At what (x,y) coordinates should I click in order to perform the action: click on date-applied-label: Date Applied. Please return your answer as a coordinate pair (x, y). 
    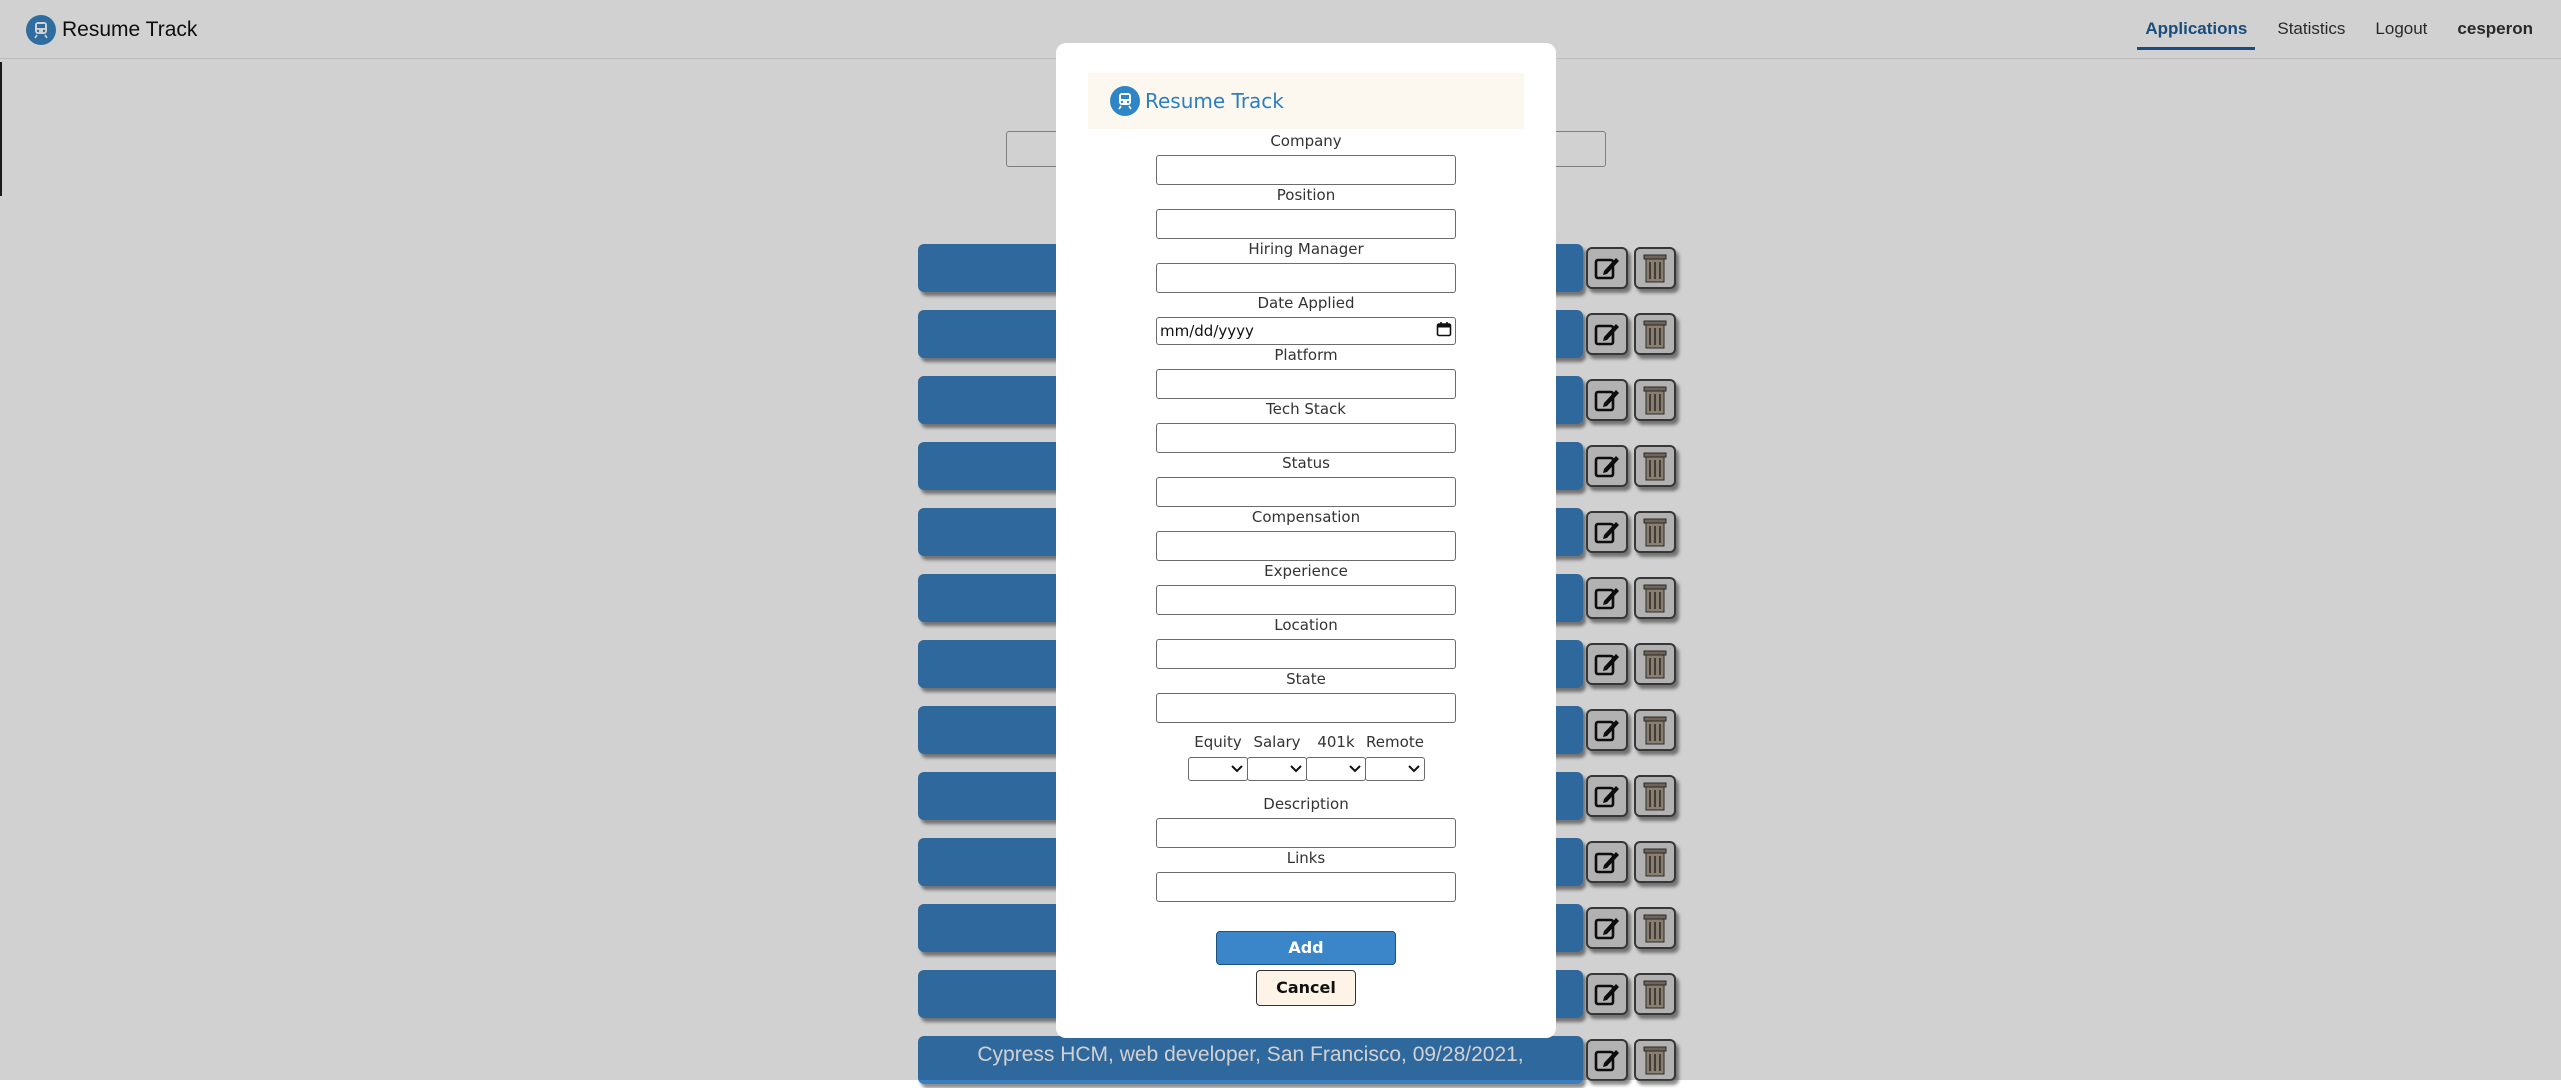
    Looking at the image, I should click on (1306, 303).